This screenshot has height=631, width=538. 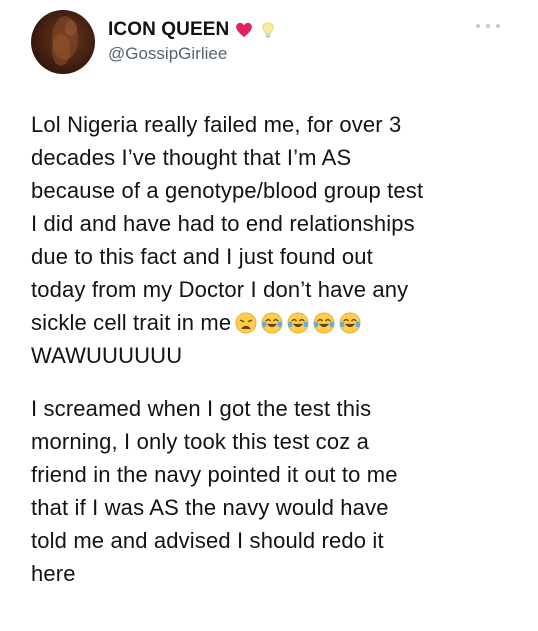 What do you see at coordinates (53, 573) in the screenshot?
I see `tweet-line: here` at bounding box center [53, 573].